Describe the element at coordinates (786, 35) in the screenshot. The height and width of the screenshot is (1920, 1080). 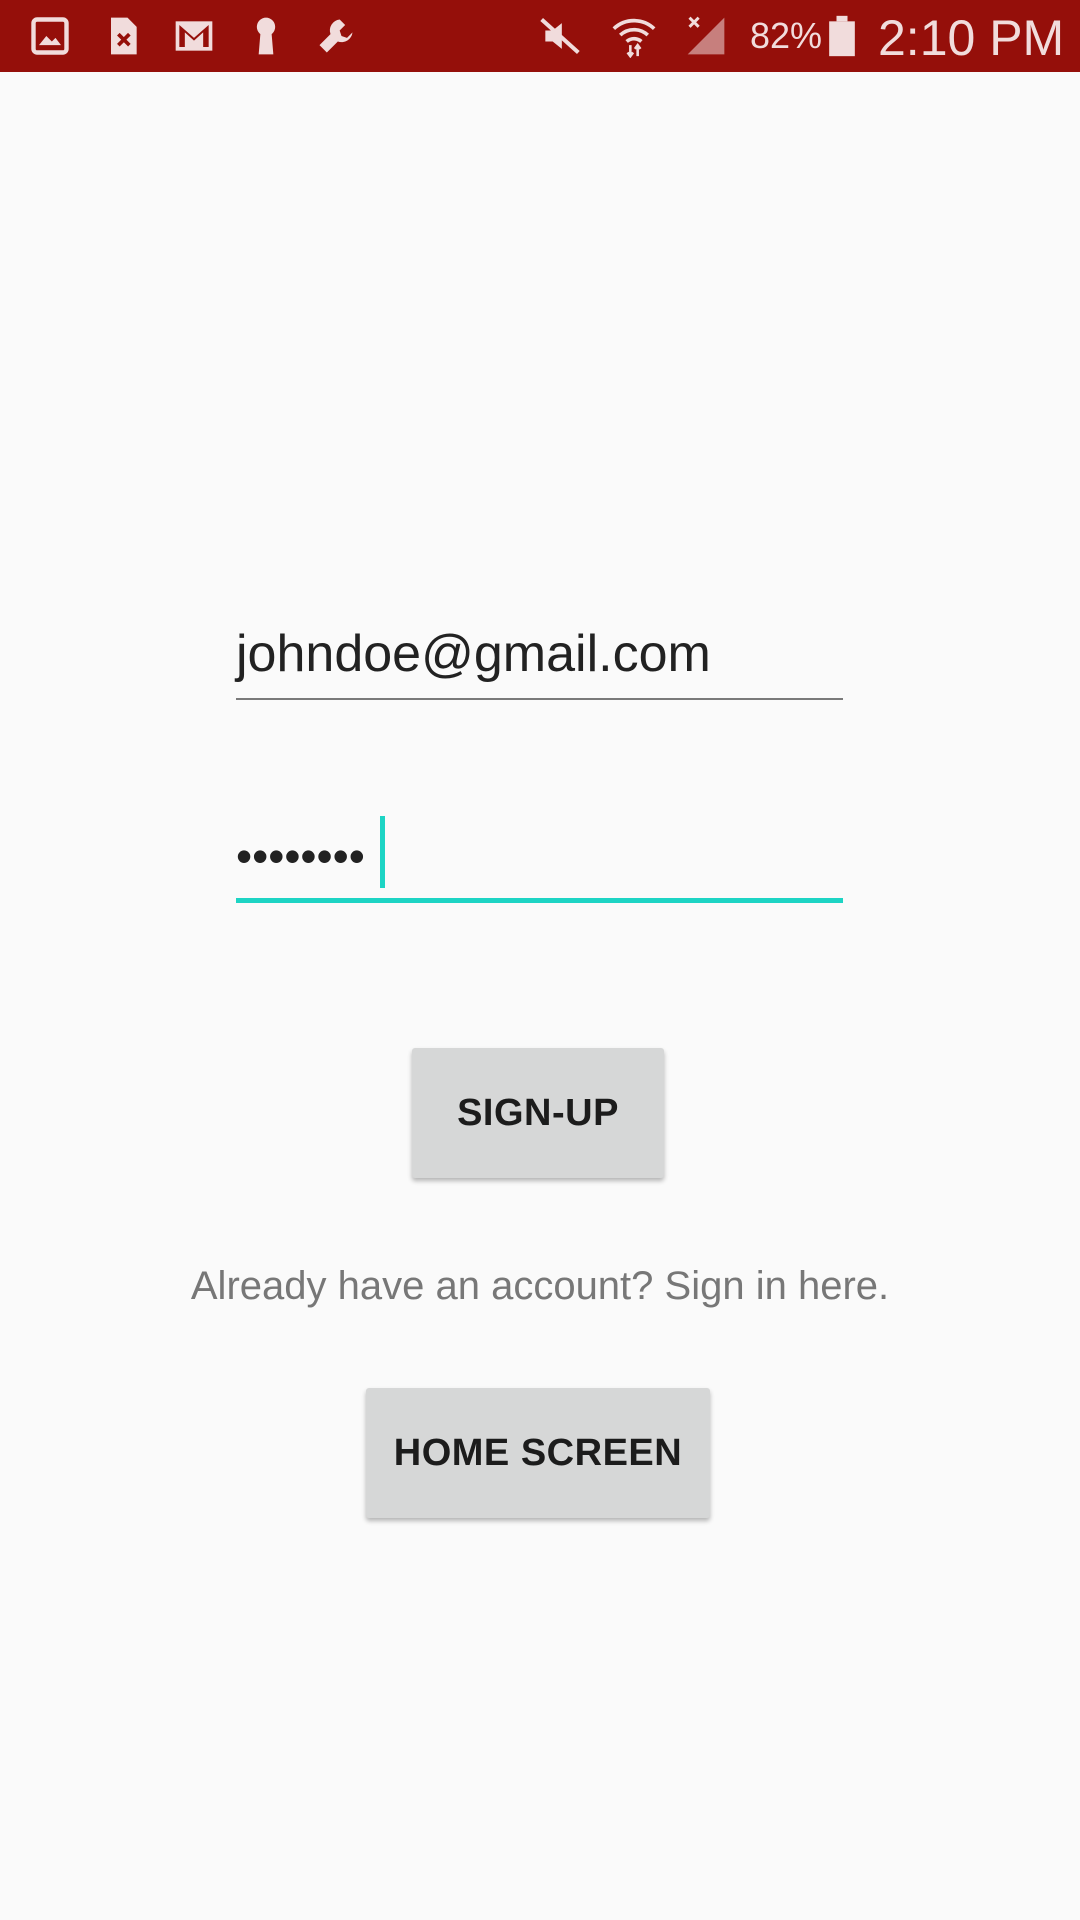
I see `battery-percent: 82%` at that location.